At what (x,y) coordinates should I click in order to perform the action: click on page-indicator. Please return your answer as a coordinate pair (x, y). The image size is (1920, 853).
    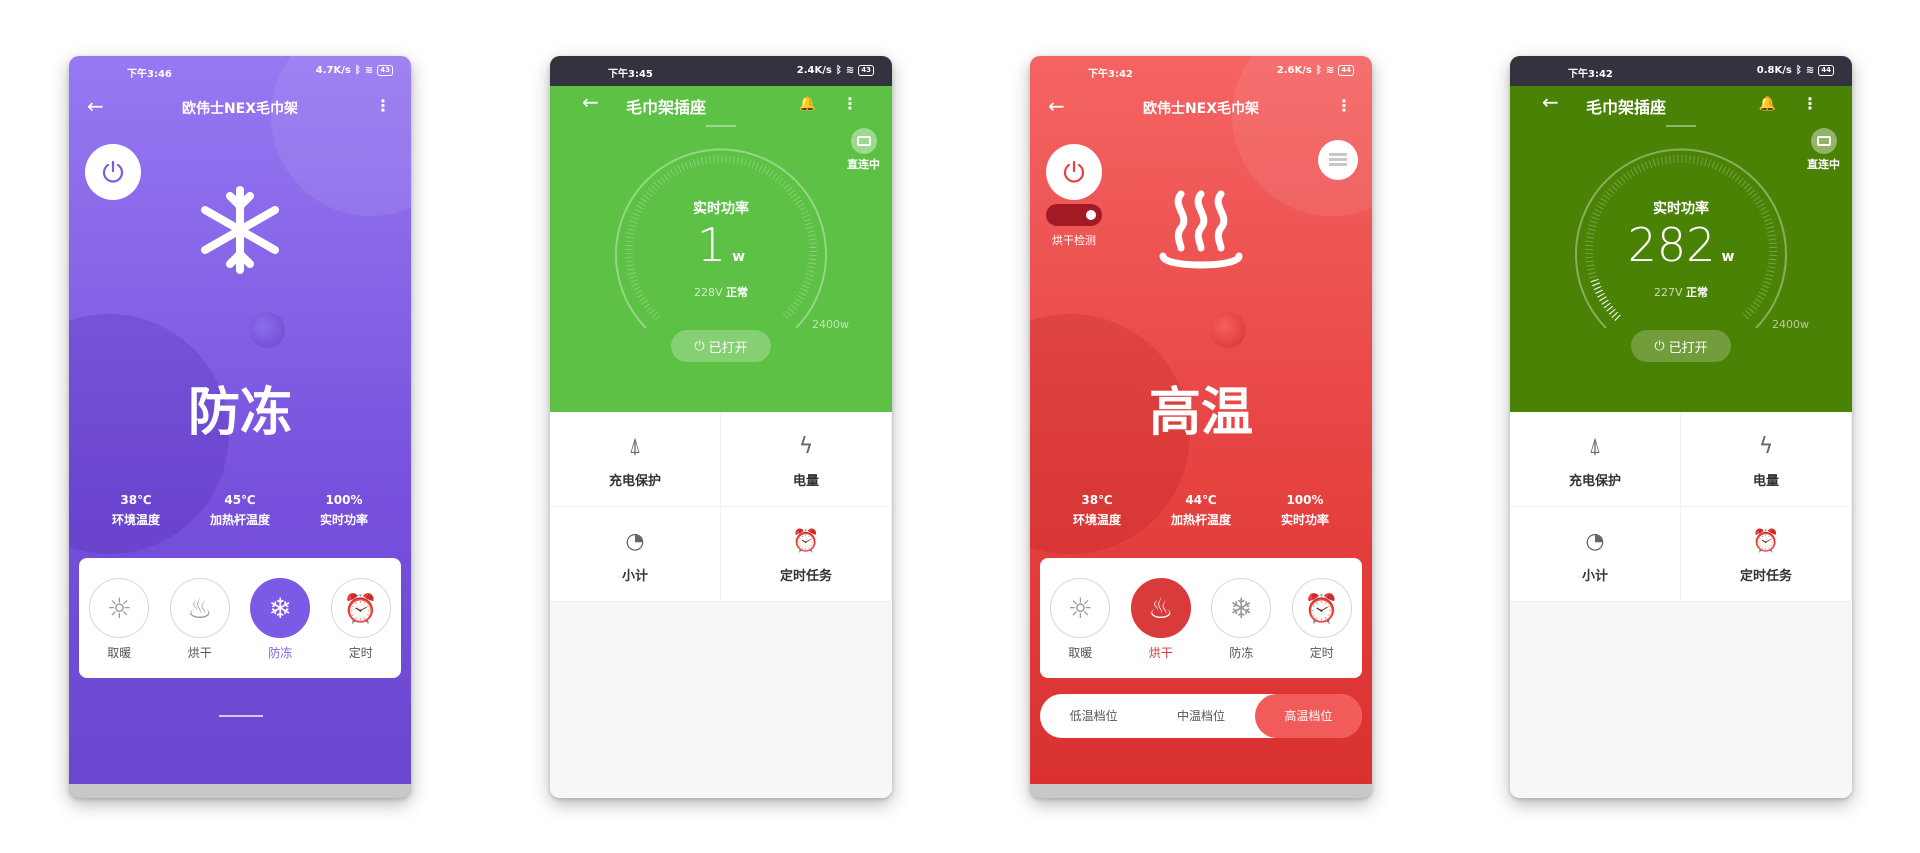
    Looking at the image, I should click on (241, 716).